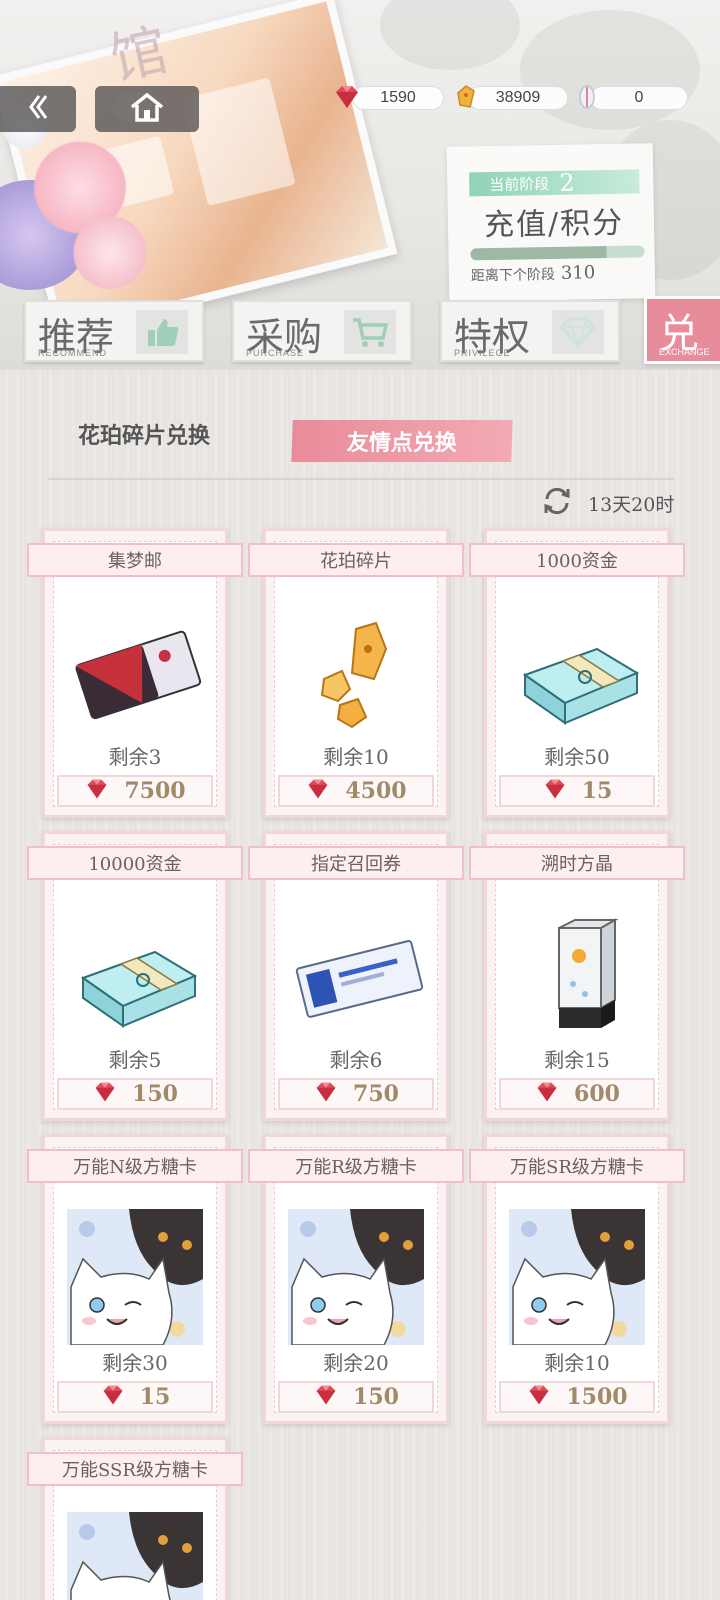 This screenshot has height=1600, width=720. I want to click on item-name: 溯时方晶, so click(577, 863).